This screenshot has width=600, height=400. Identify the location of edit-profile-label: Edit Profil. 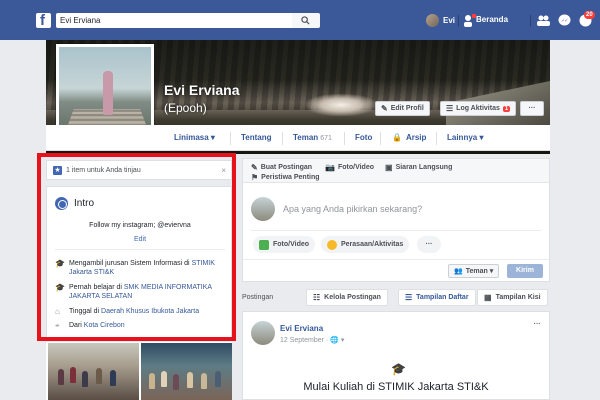
(407, 108).